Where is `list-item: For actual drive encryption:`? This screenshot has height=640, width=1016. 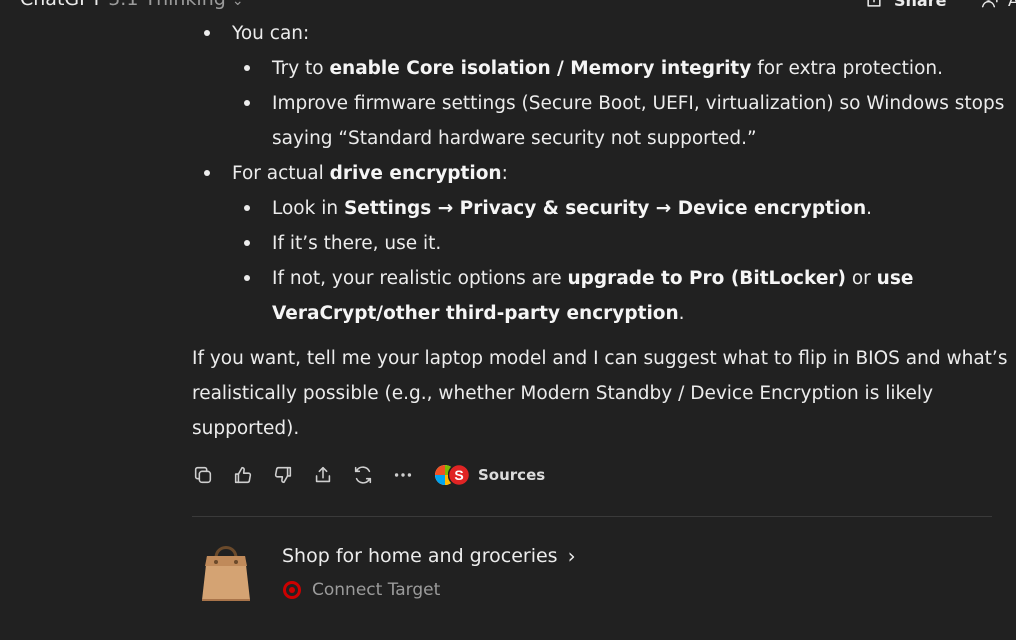 list-item: For actual drive encryption: is located at coordinates (370, 173).